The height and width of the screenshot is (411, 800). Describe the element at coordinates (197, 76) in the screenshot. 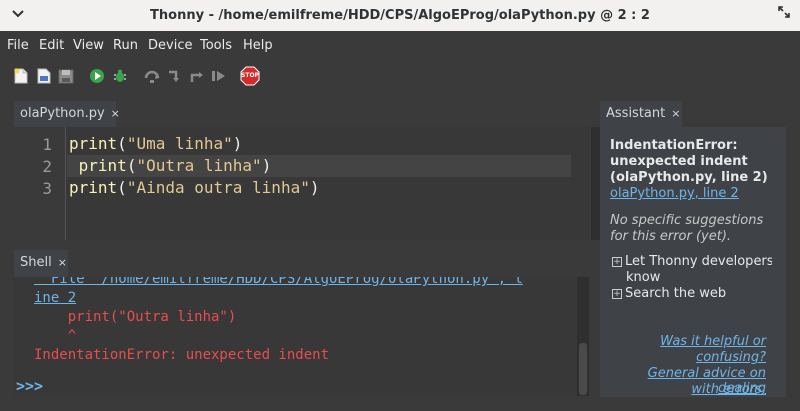

I see `step-out-icon` at that location.